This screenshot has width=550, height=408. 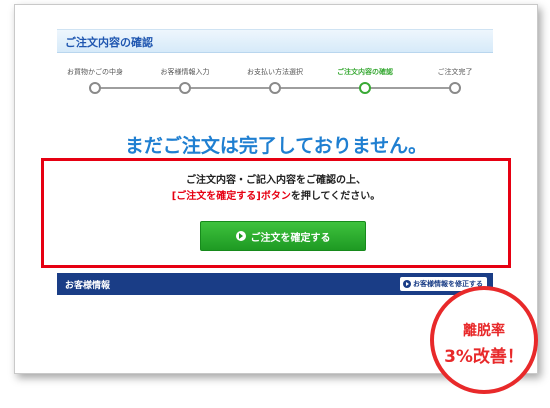 What do you see at coordinates (275, 284) in the screenshot?
I see `customer-info-header: お客様情報 お客様情報を修正する` at bounding box center [275, 284].